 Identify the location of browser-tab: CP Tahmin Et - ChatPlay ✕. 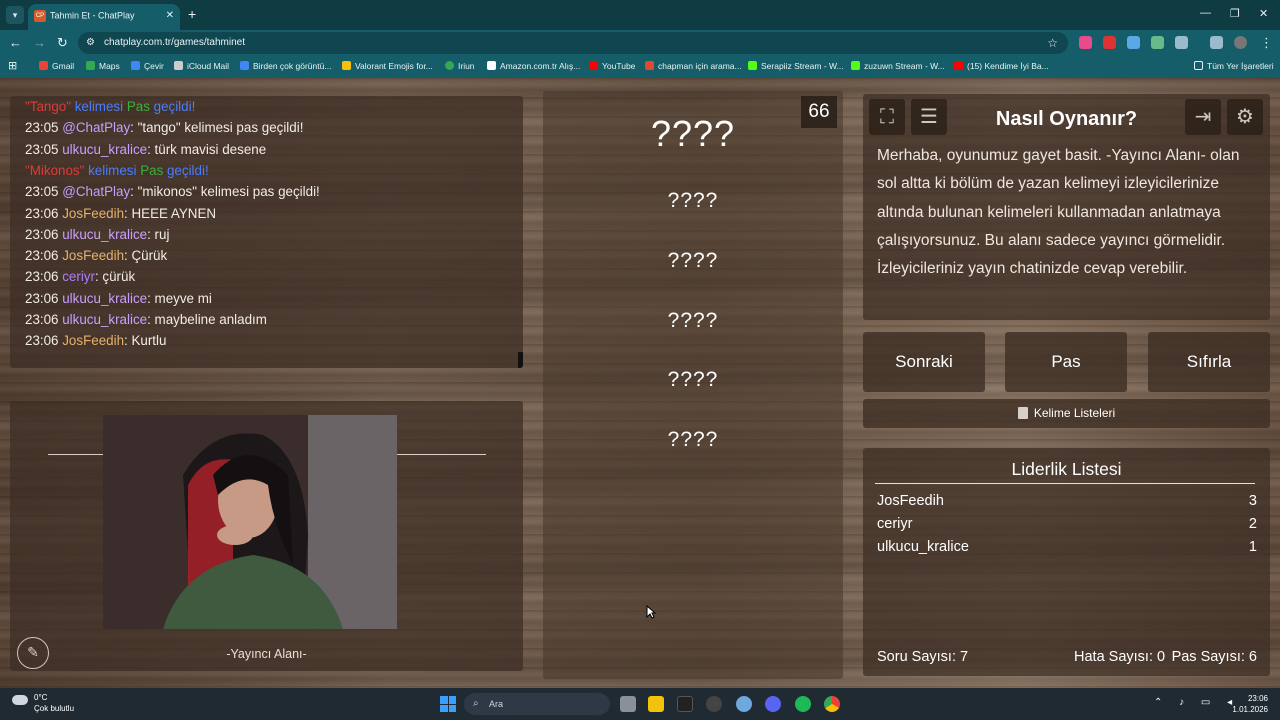
(104, 17).